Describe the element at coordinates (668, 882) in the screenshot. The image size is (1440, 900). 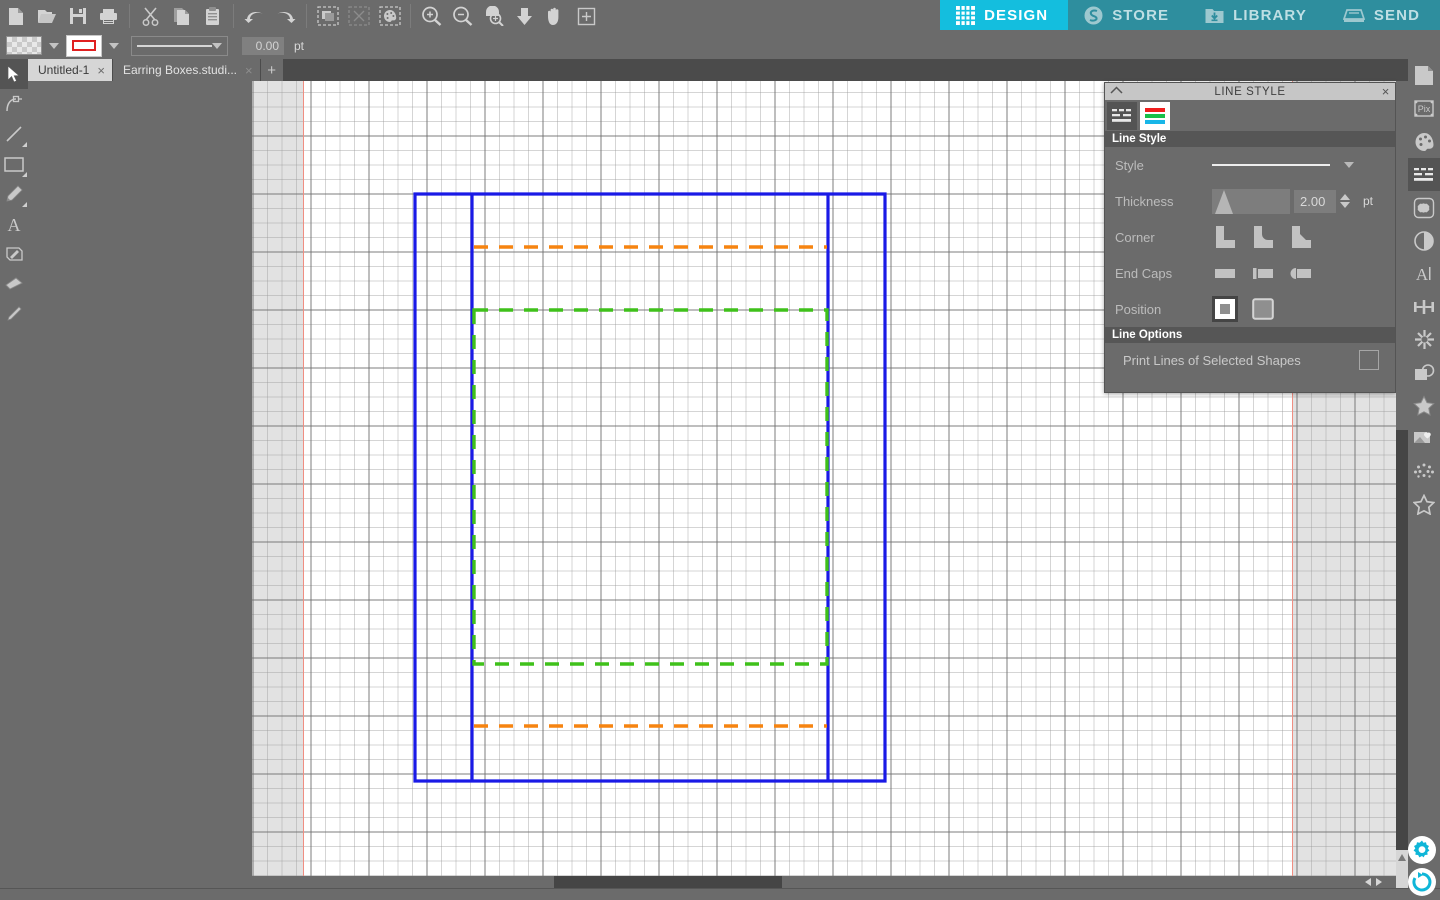
I see `horizontal-scrollbar-thumb` at that location.